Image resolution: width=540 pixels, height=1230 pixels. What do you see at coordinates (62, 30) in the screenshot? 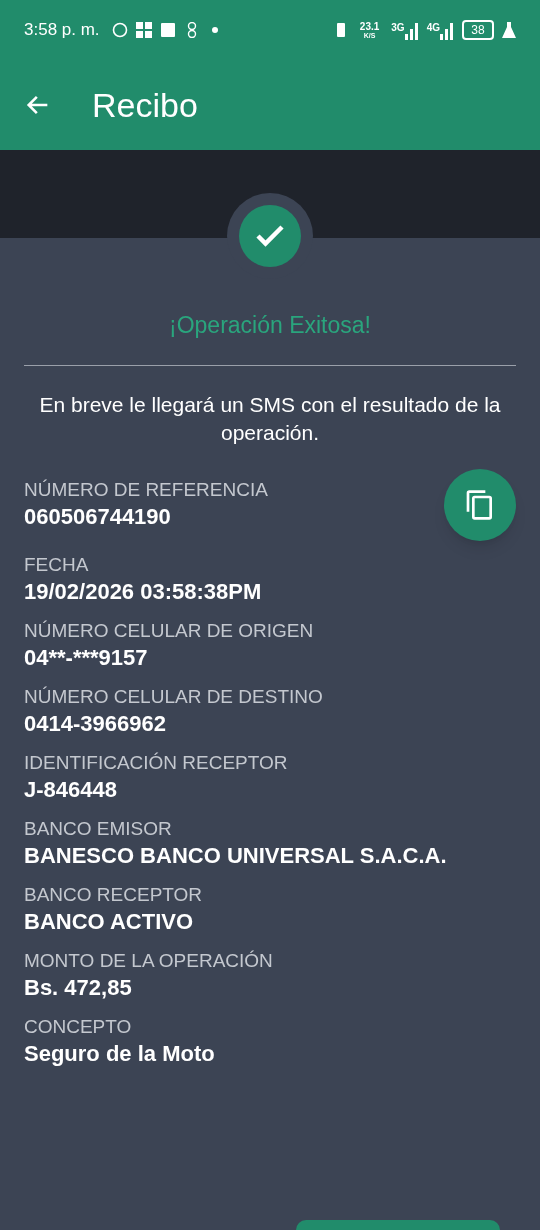
I see `status-time: 3:58 p. m.` at bounding box center [62, 30].